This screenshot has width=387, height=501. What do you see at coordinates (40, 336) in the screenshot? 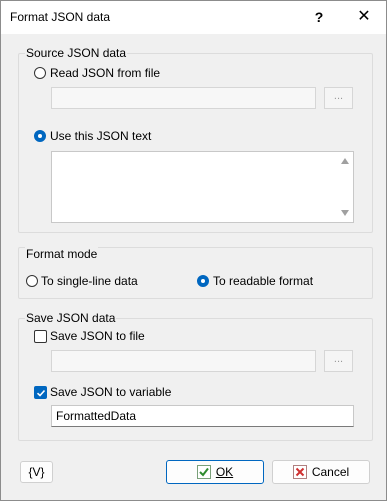
I see `save-to-file-checkbox` at bounding box center [40, 336].